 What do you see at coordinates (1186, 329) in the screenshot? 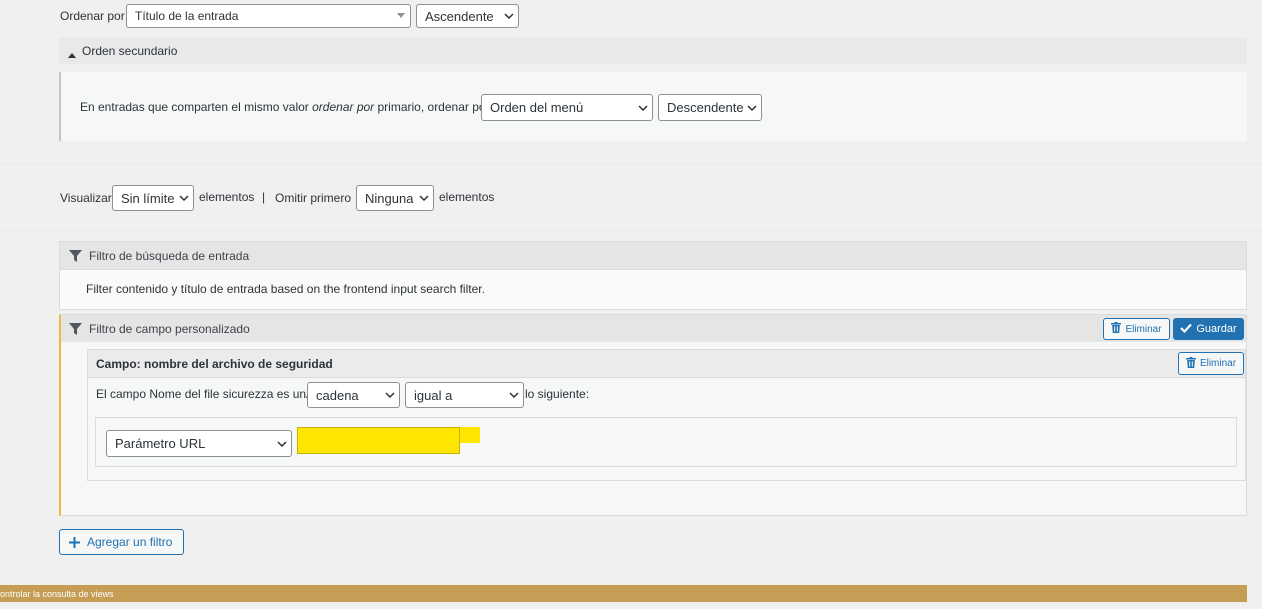
I see `checkmark-icon` at bounding box center [1186, 329].